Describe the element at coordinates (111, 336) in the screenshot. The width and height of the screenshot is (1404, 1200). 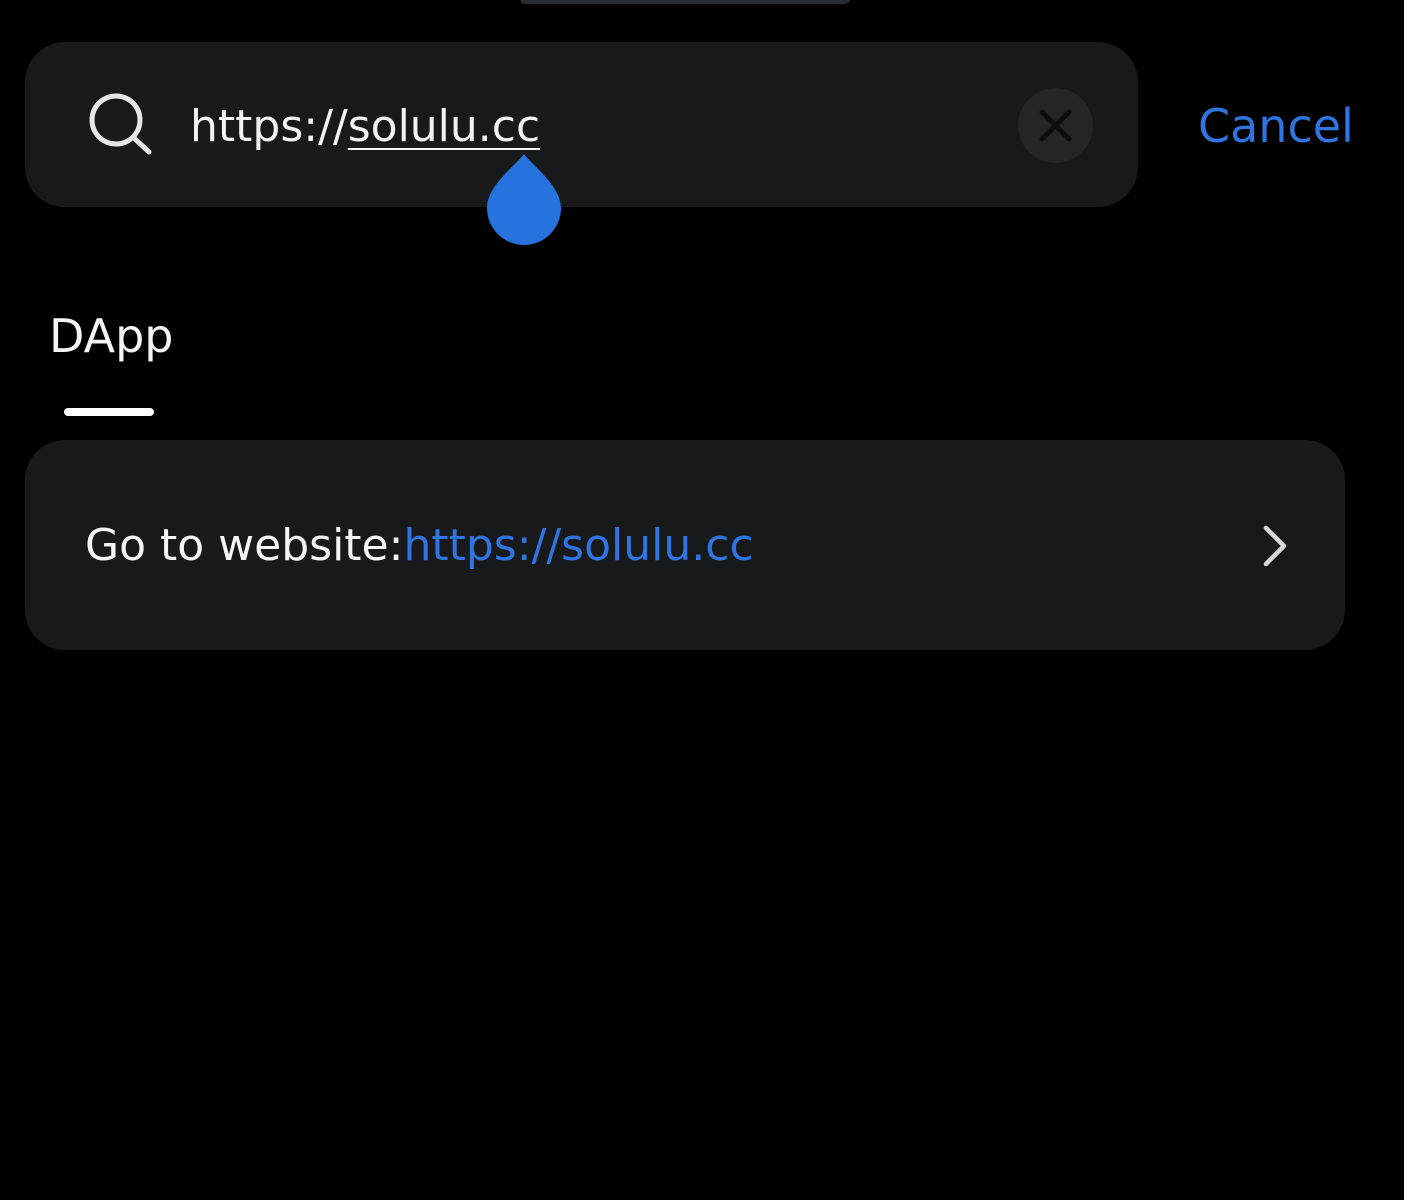
I see `tab-dapp: DApp` at that location.